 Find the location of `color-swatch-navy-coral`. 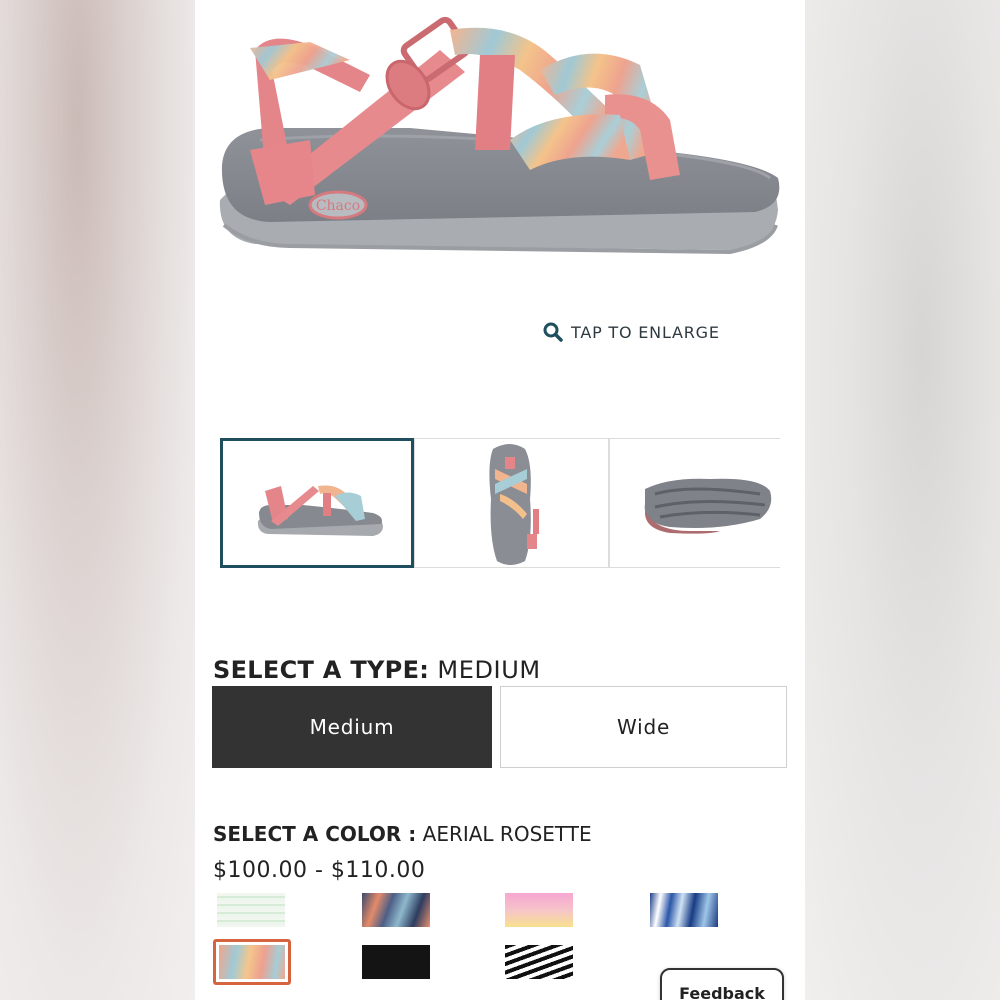

color-swatch-navy-coral is located at coordinates (396, 910).